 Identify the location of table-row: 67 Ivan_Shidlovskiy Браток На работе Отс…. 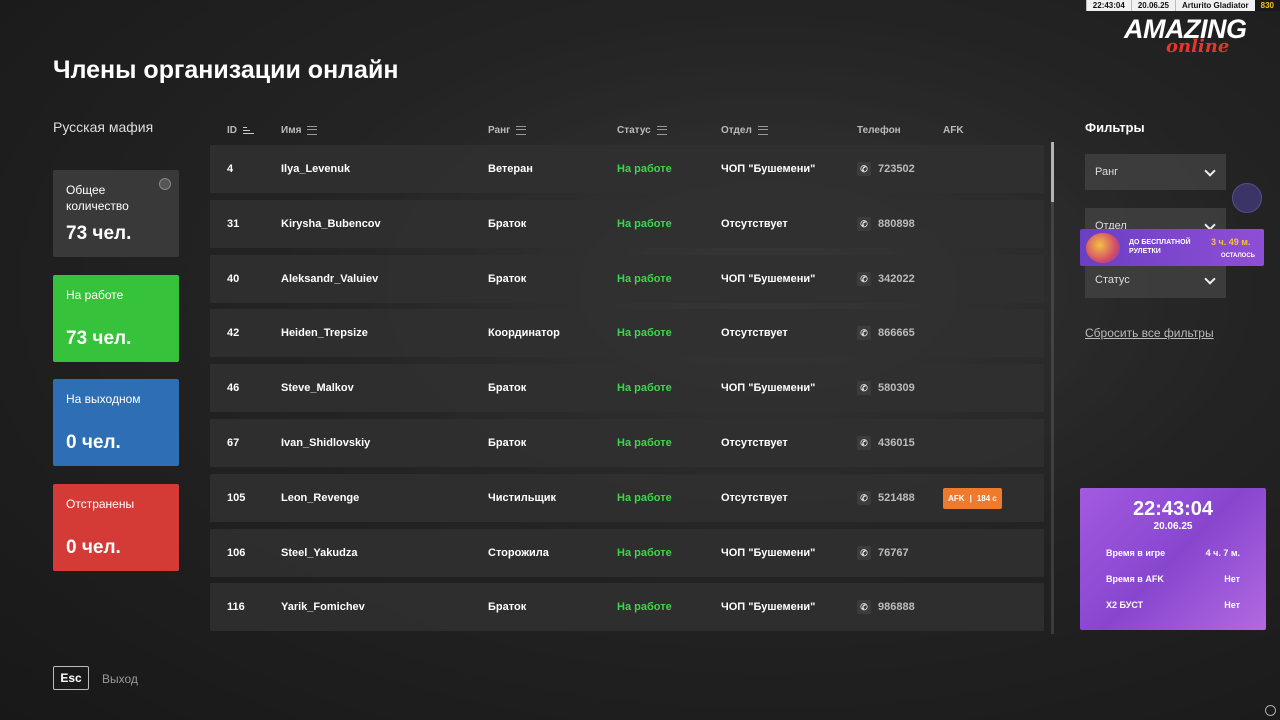
(627, 443).